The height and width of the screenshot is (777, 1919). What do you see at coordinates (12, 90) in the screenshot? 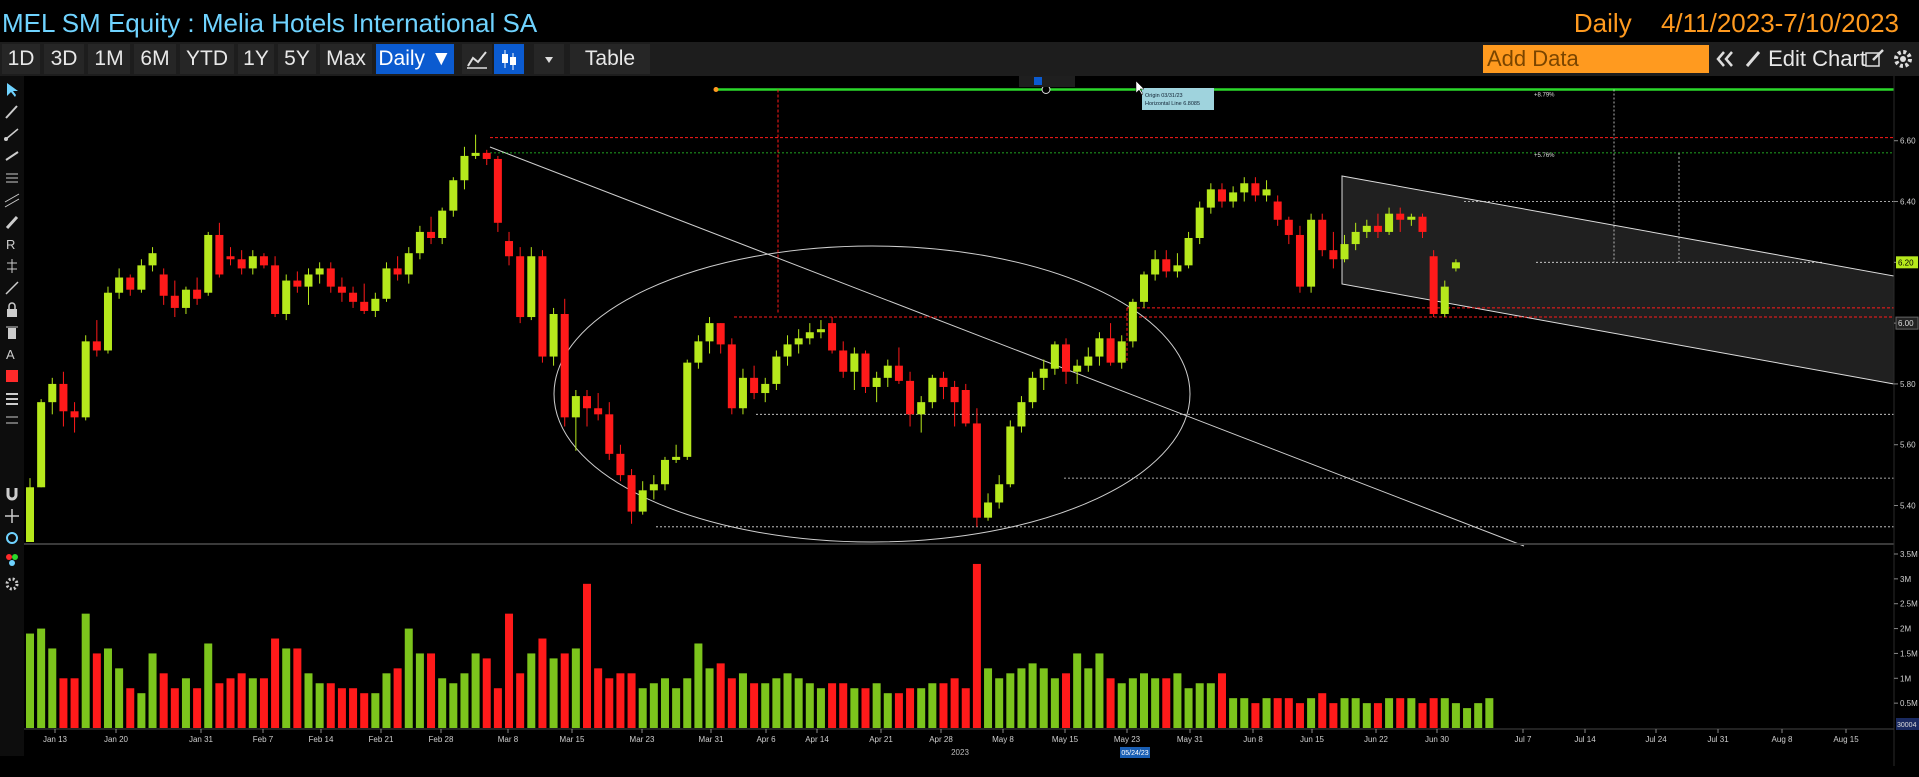
I see `pointer-icon` at bounding box center [12, 90].